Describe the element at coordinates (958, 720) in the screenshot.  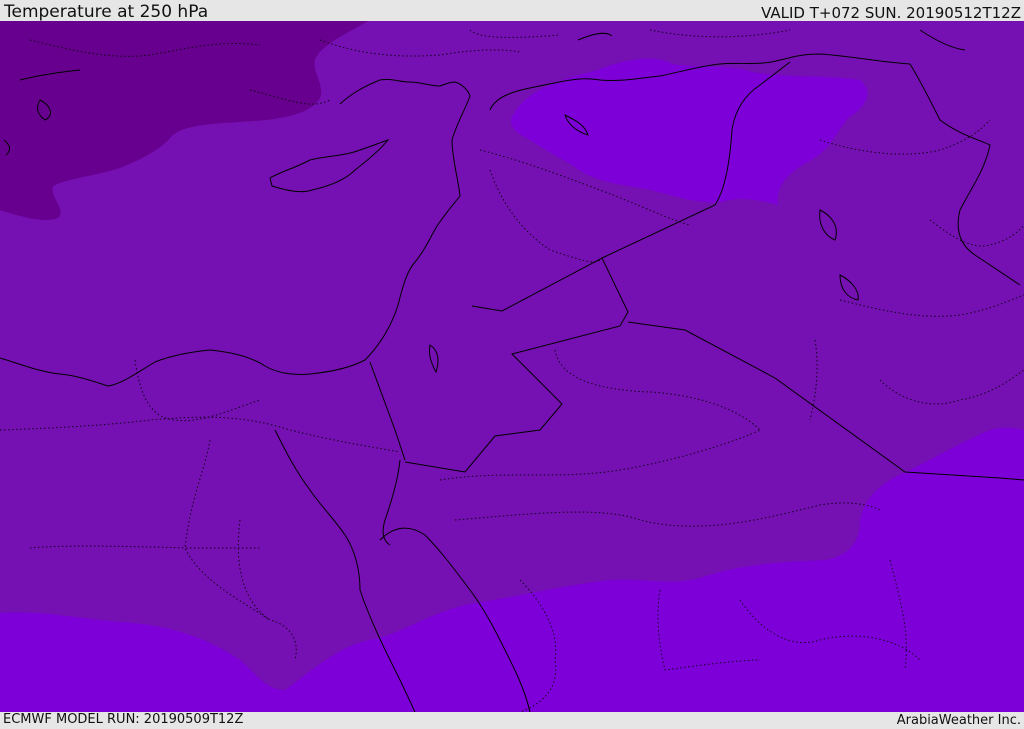
I see `credit-label: ArabiaWeather Inc.` at that location.